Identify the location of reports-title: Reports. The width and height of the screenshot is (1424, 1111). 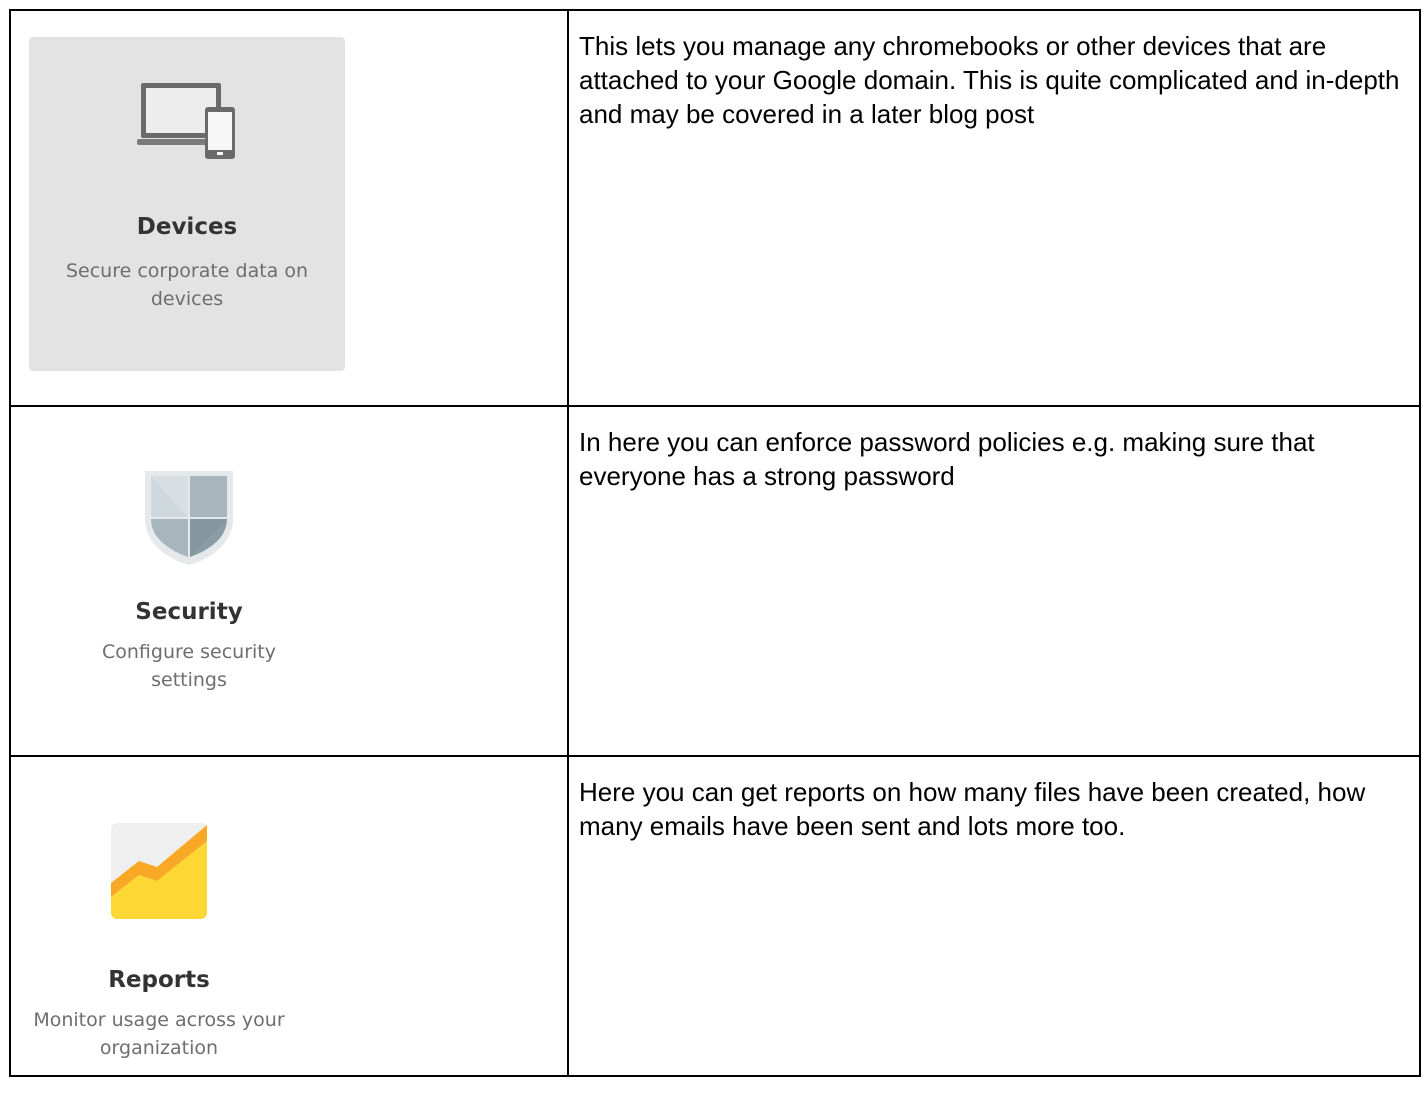
(159, 980).